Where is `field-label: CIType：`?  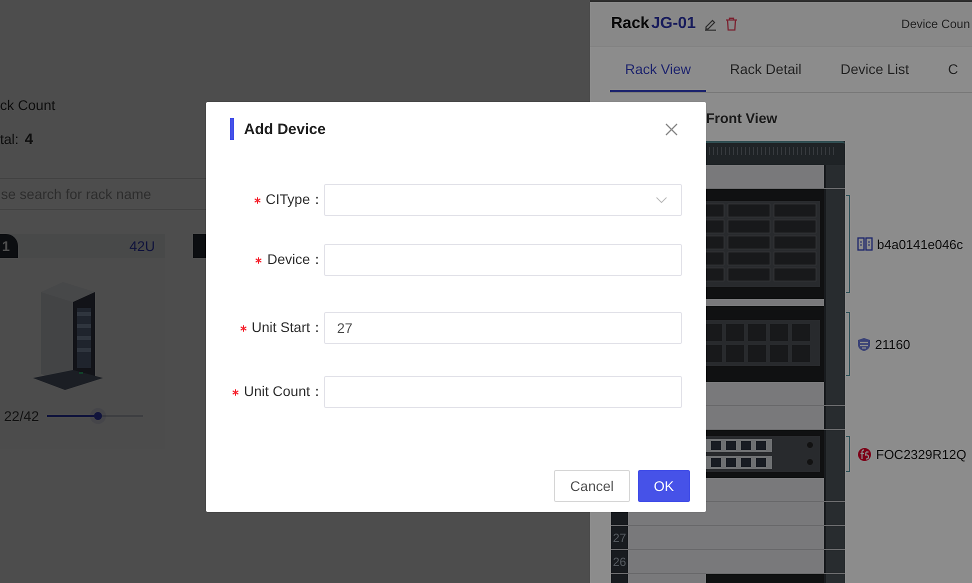
field-label: CIType： is located at coordinates (295, 200).